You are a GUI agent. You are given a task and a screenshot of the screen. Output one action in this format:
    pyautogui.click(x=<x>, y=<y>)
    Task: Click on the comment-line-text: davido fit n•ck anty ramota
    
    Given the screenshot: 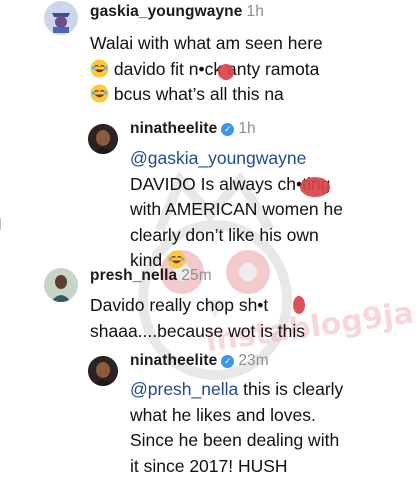 What is the action you would take?
    pyautogui.click(x=217, y=69)
    